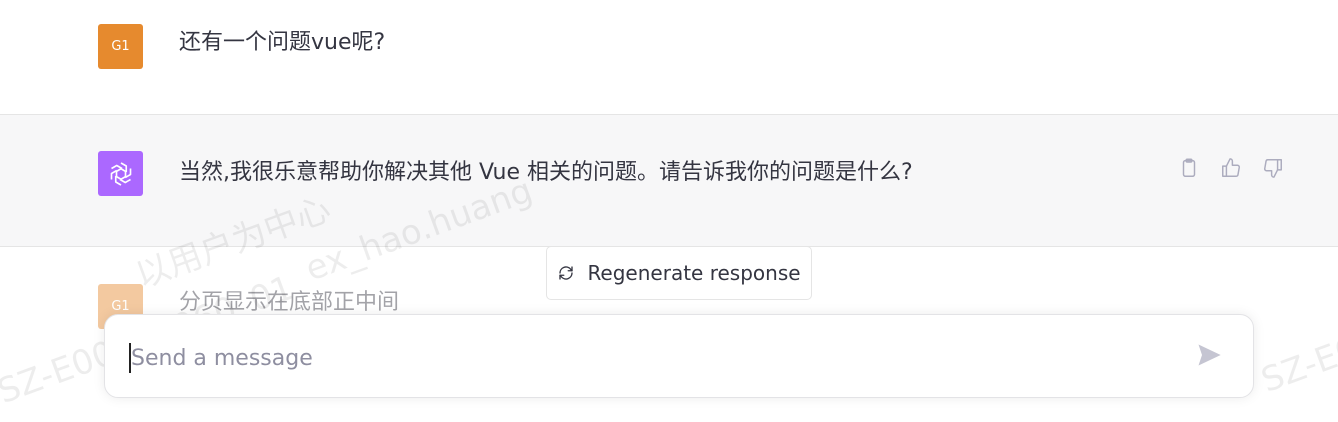 The height and width of the screenshot is (422, 1338). What do you see at coordinates (566, 273) in the screenshot?
I see `refresh-icon` at bounding box center [566, 273].